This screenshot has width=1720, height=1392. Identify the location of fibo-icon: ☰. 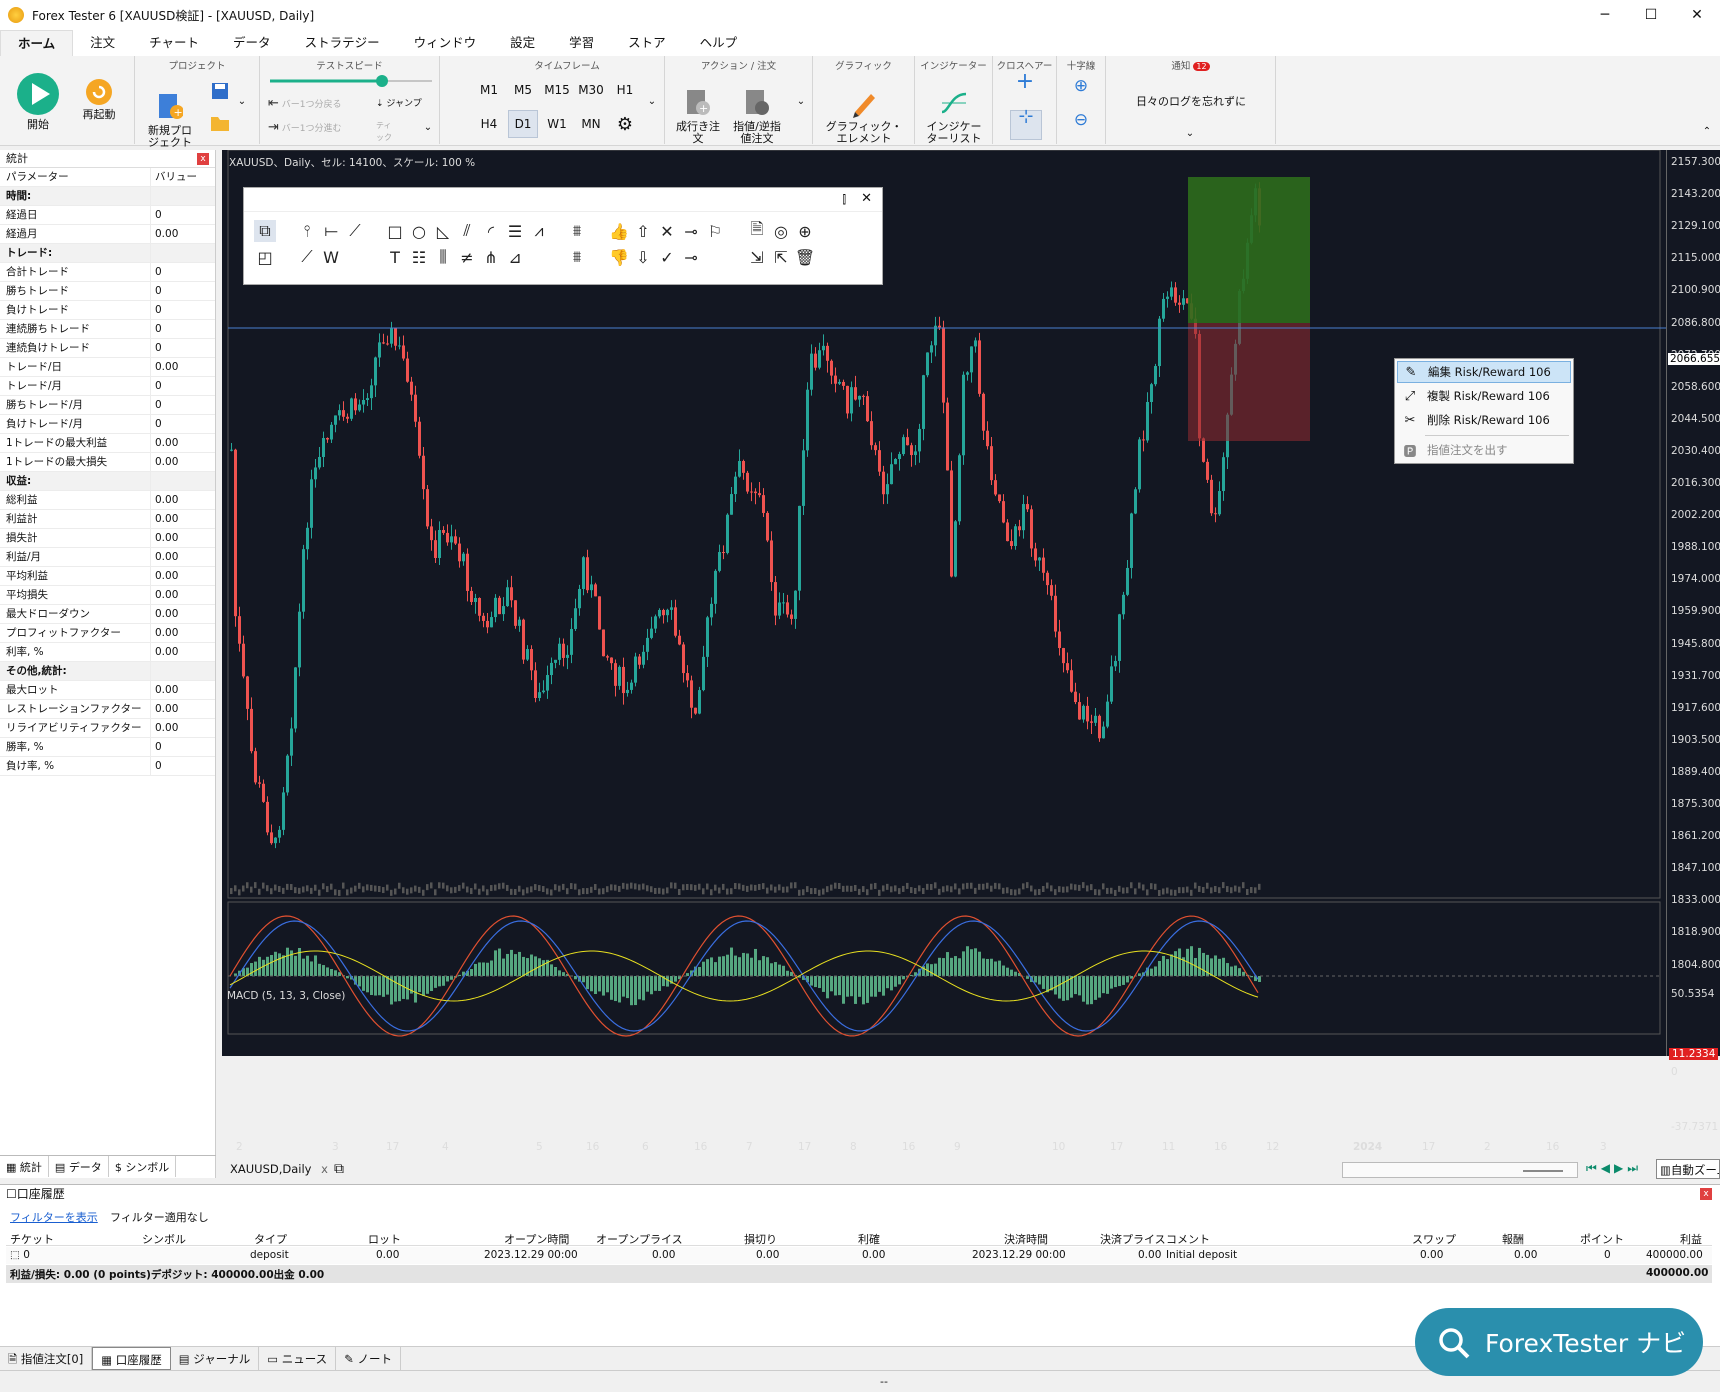
(515, 231).